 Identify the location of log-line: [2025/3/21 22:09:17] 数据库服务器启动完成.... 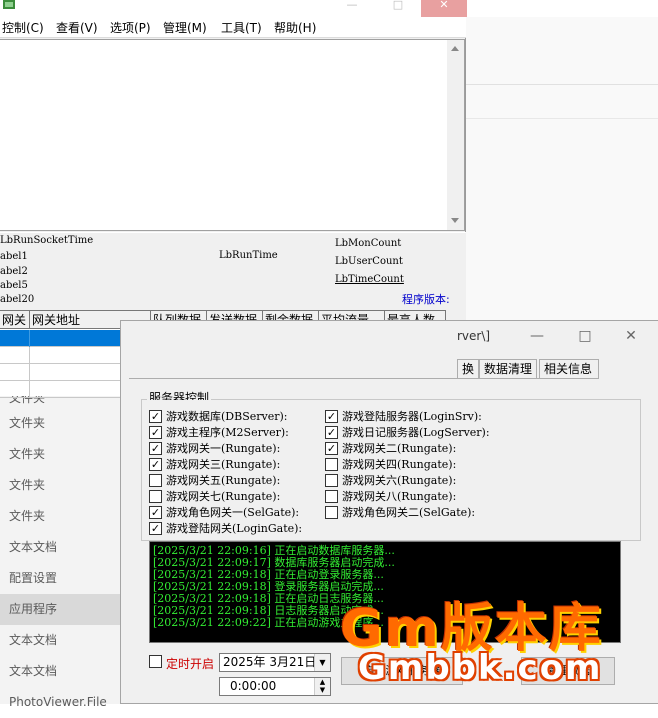
(274, 562).